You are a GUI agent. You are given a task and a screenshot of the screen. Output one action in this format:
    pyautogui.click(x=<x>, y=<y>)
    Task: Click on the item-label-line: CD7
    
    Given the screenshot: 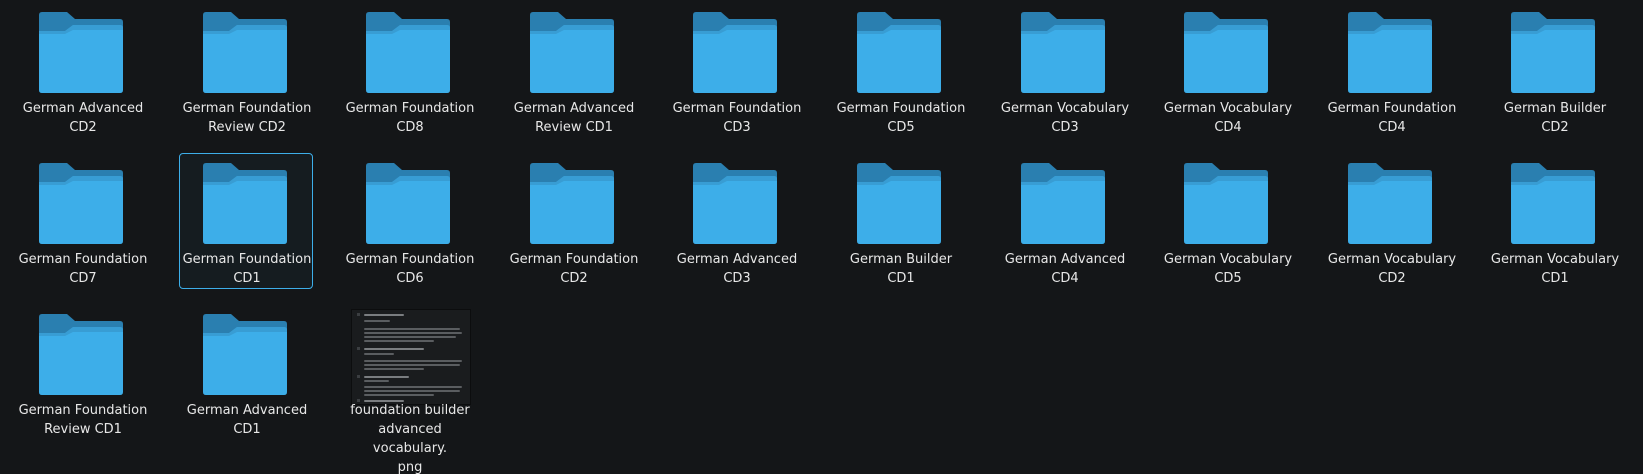 What is the action you would take?
    pyautogui.click(x=83, y=278)
    